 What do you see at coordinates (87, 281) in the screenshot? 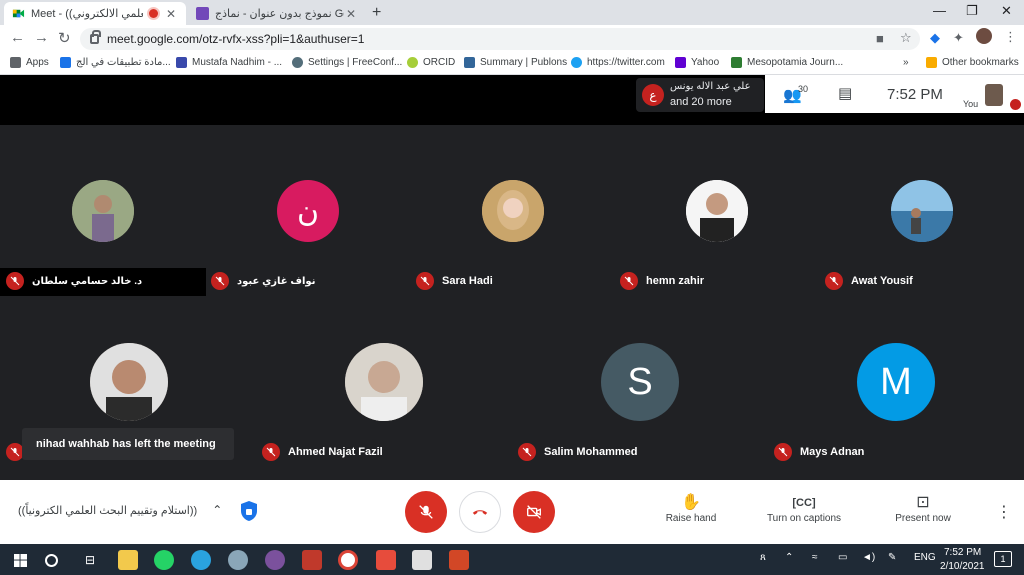
I see `participant-name: د. خالد حسامي سلطان` at bounding box center [87, 281].